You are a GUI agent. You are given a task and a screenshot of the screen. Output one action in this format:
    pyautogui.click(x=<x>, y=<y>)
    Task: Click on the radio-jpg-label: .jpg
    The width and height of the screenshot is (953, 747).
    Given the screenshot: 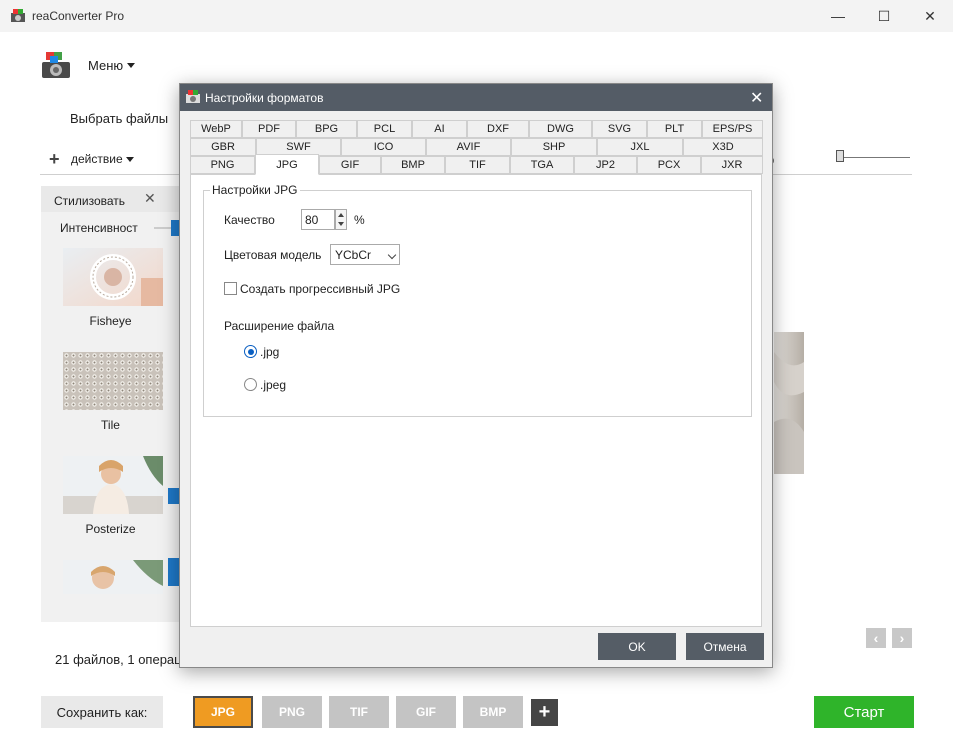 What is the action you would take?
    pyautogui.click(x=269, y=352)
    